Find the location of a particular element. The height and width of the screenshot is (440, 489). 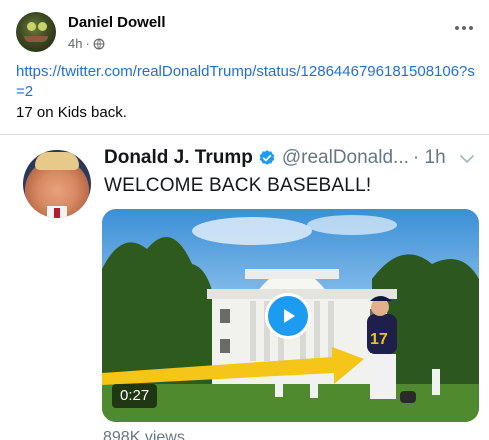

post-timestamp: 4h is located at coordinates (75, 43).